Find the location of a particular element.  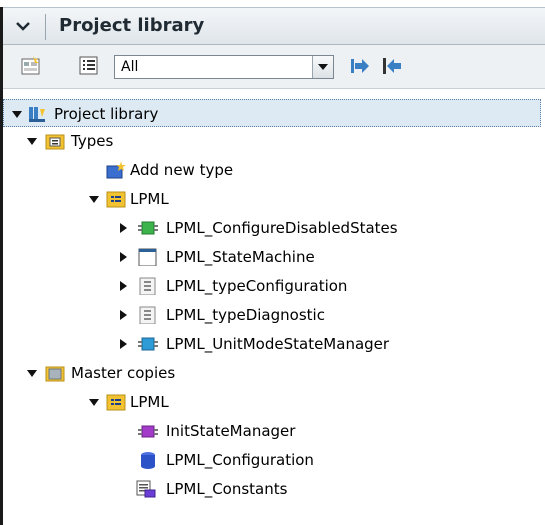

master-copies-folder-icon is located at coordinates (55, 374).